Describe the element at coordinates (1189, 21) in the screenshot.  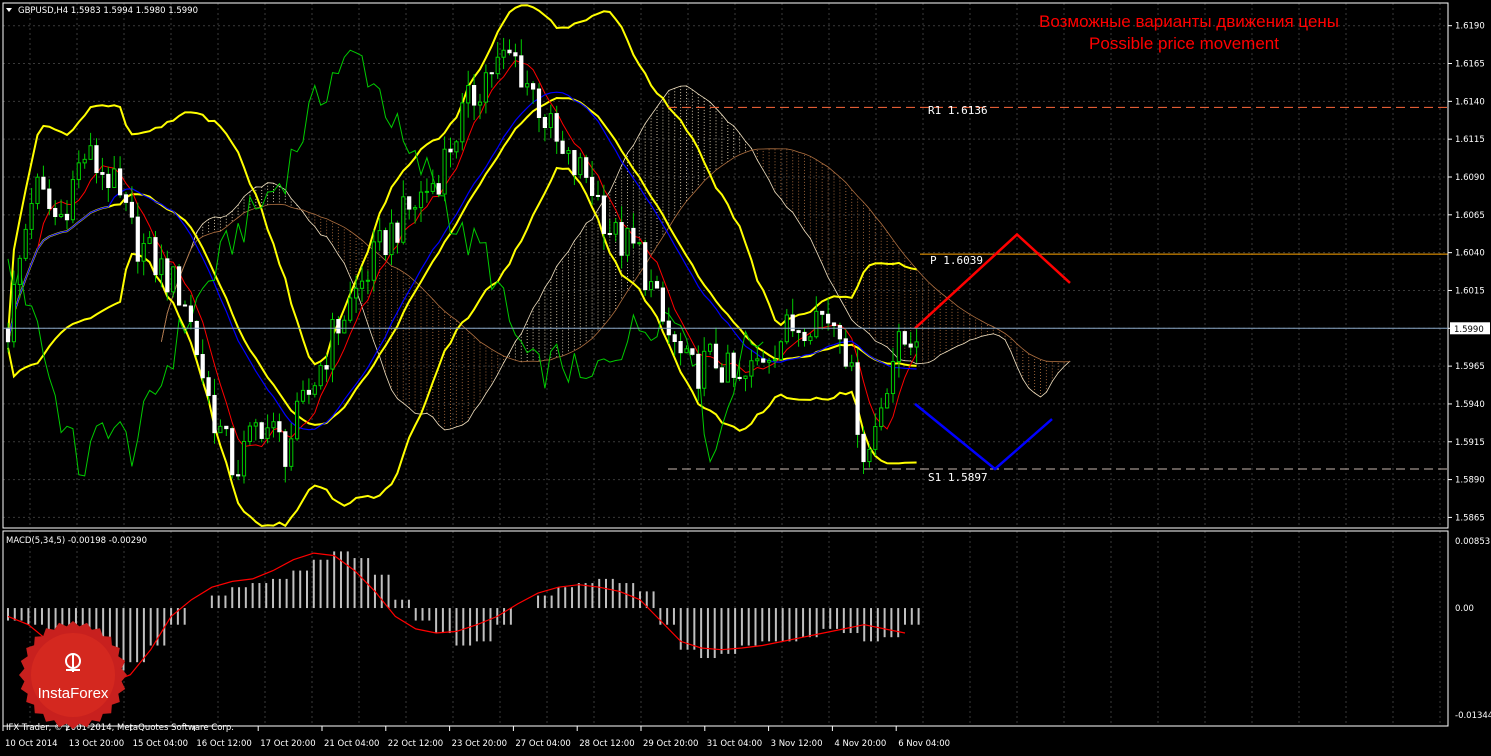
I see `annotation-ru: Возможные варианты движения цены` at that location.